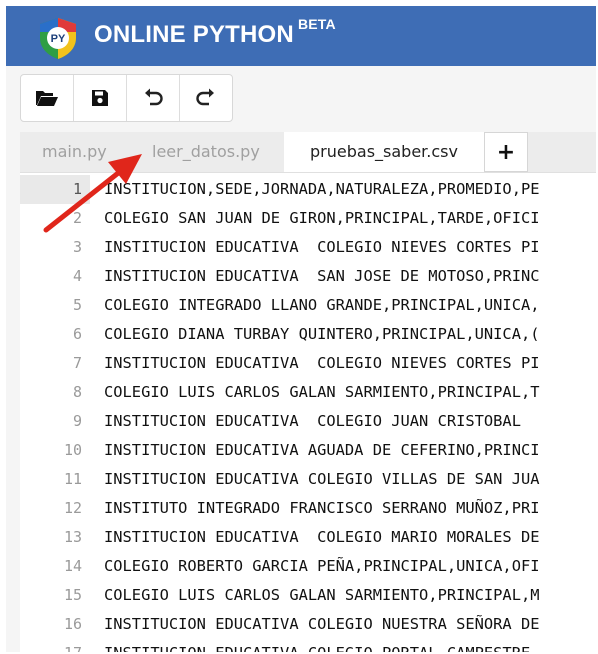  What do you see at coordinates (72, 624) in the screenshot?
I see `line-number: 16` at bounding box center [72, 624].